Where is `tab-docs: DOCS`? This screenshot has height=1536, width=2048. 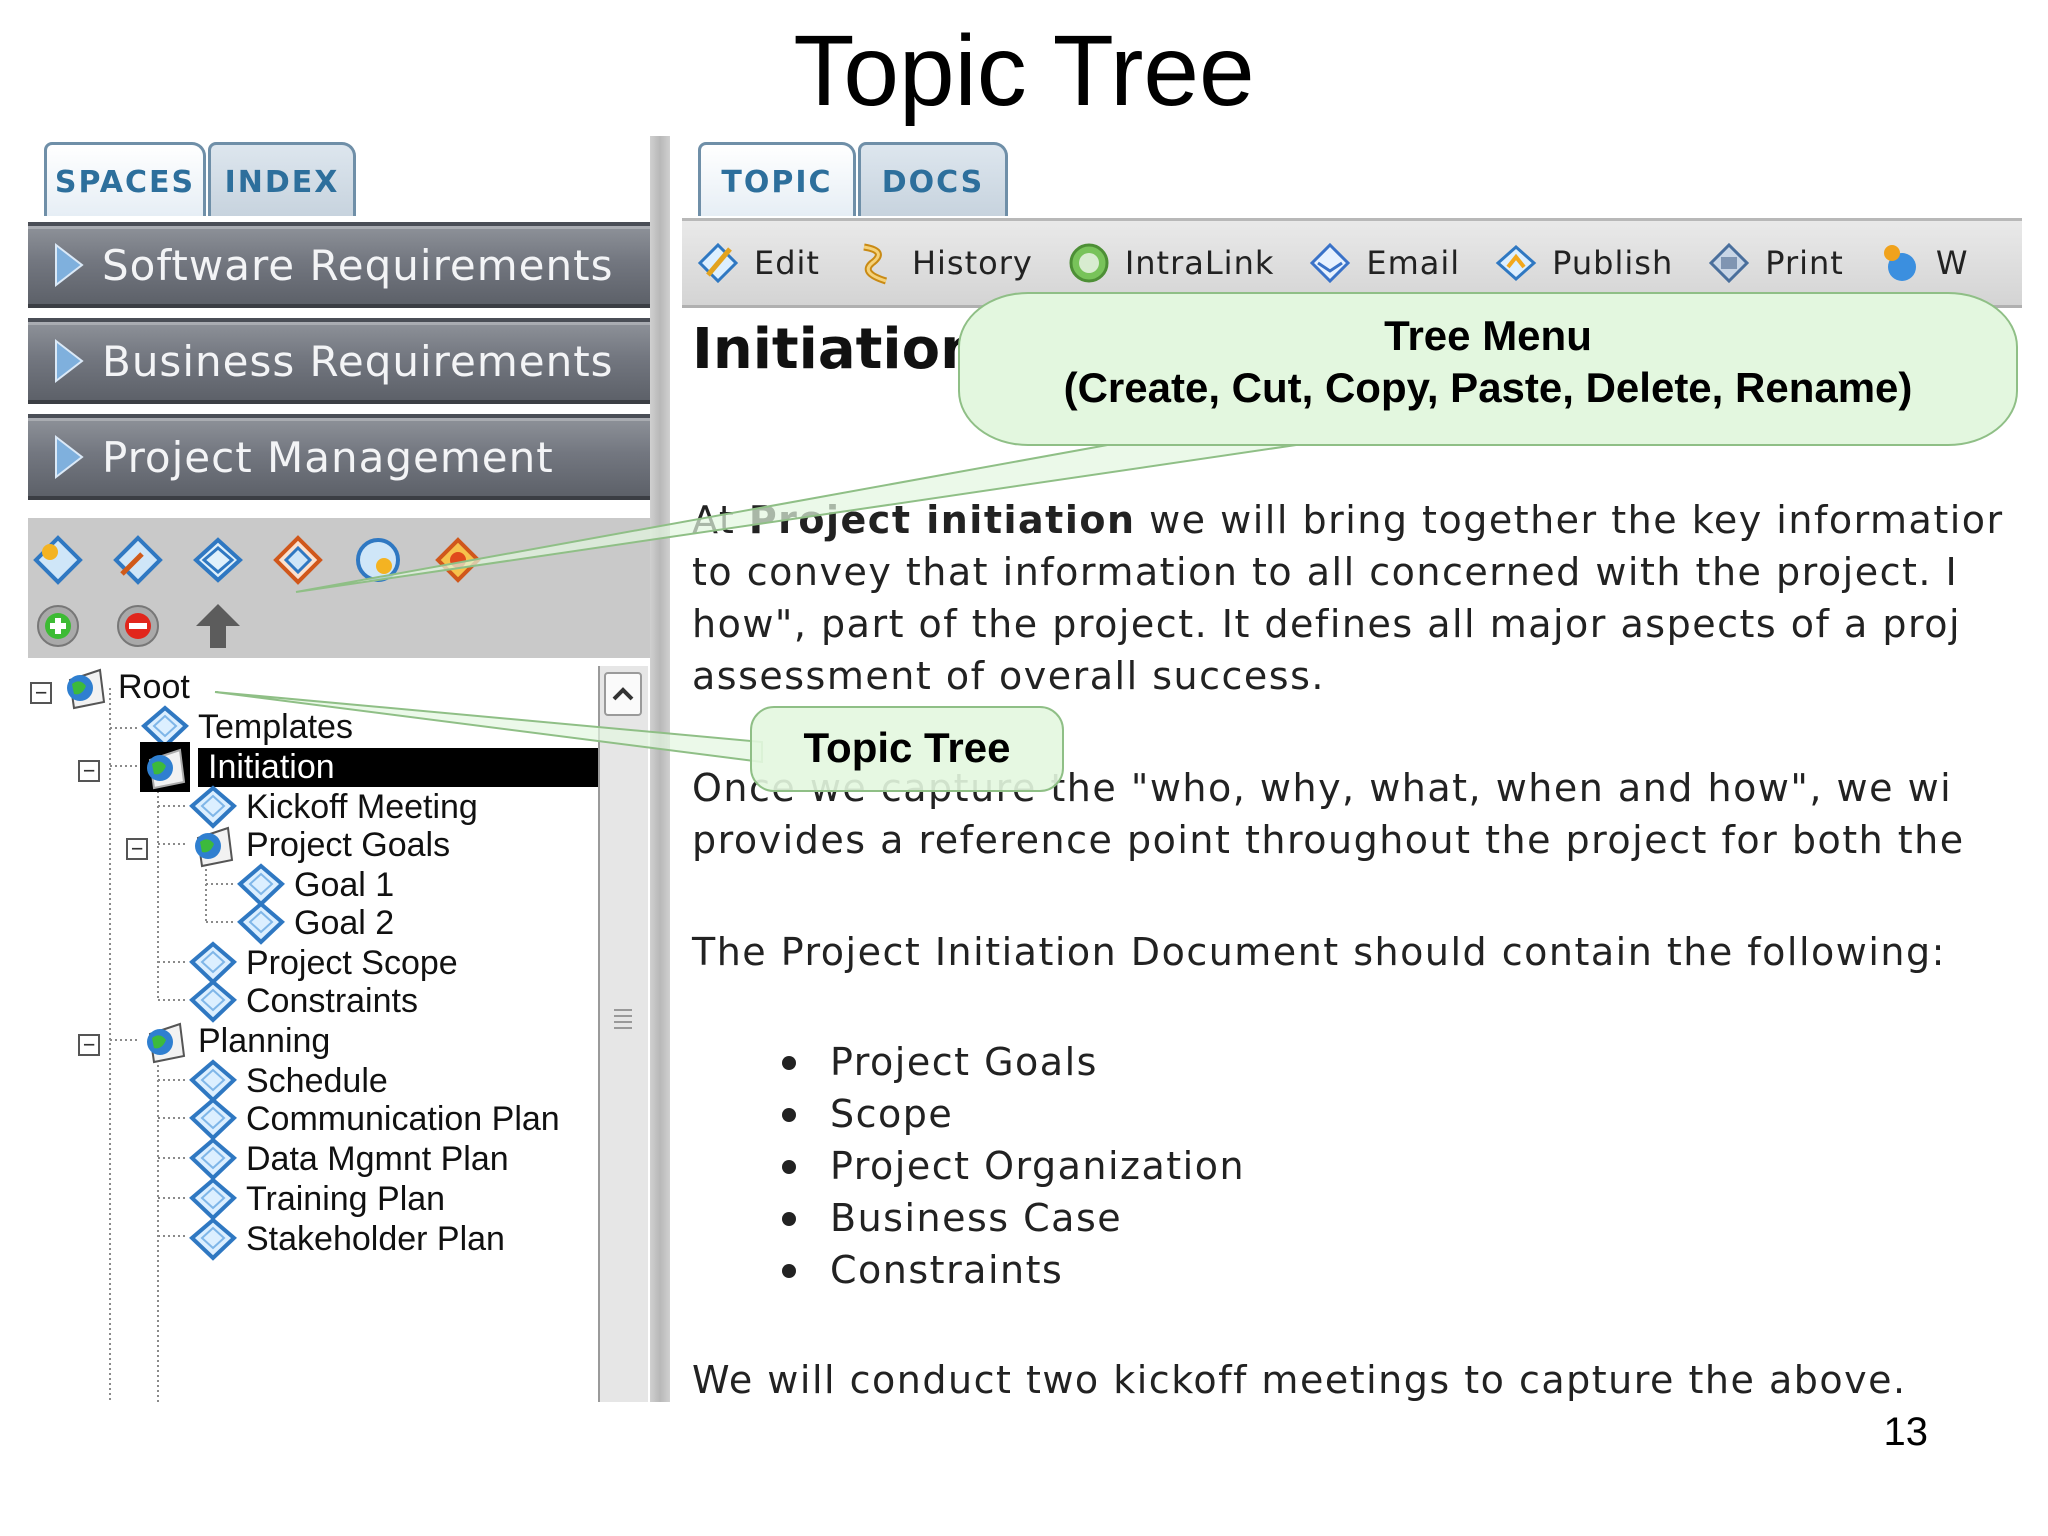
tab-docs: DOCS is located at coordinates (933, 179).